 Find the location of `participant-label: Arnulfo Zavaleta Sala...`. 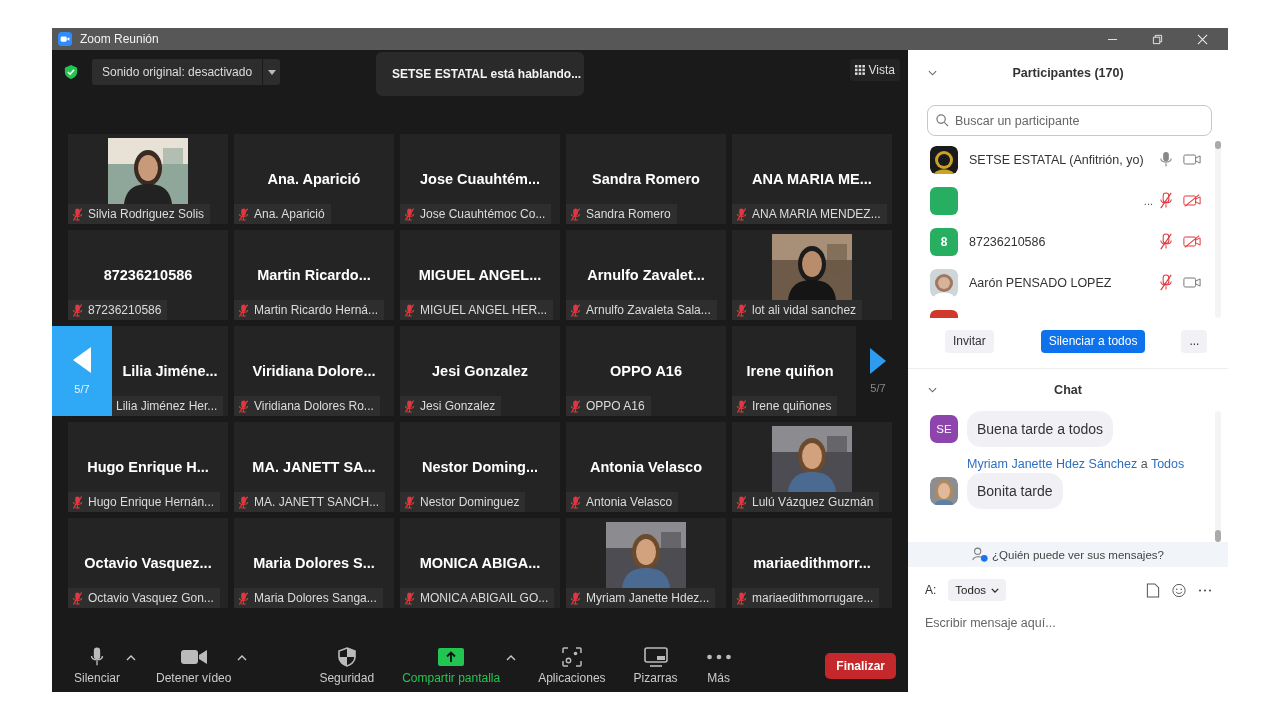

participant-label: Arnulfo Zavaleta Sala... is located at coordinates (648, 310).